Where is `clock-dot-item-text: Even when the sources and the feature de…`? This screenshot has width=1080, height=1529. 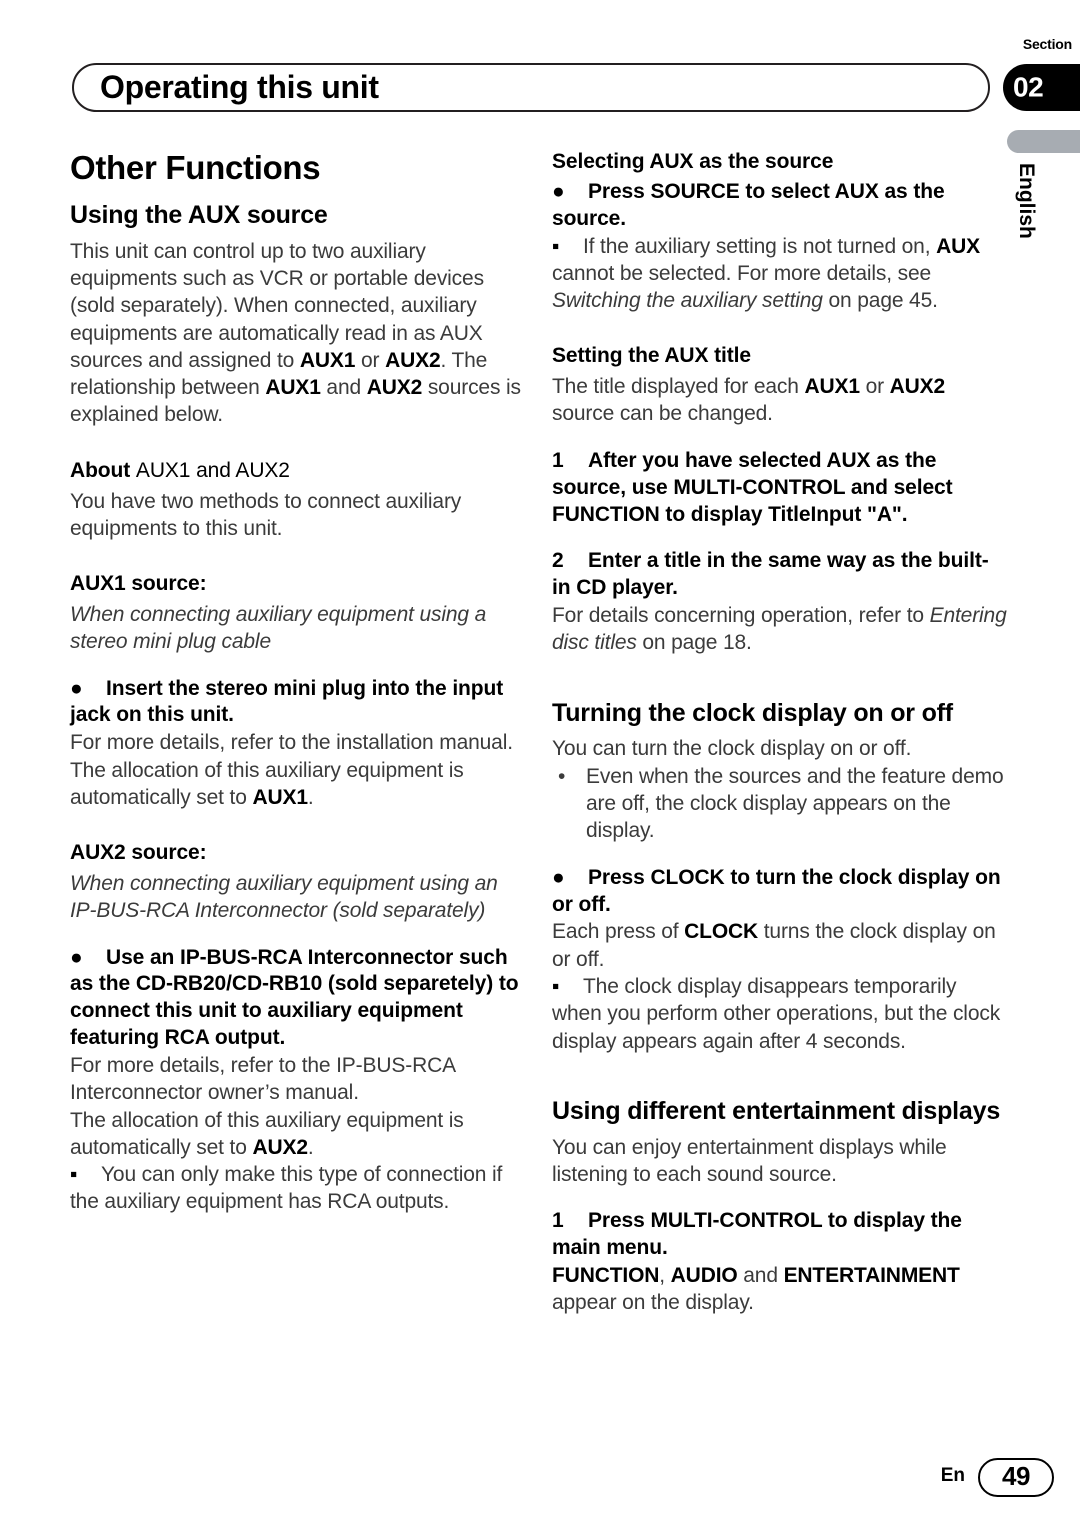 clock-dot-item-text: Even when the sources and the feature de… is located at coordinates (795, 803).